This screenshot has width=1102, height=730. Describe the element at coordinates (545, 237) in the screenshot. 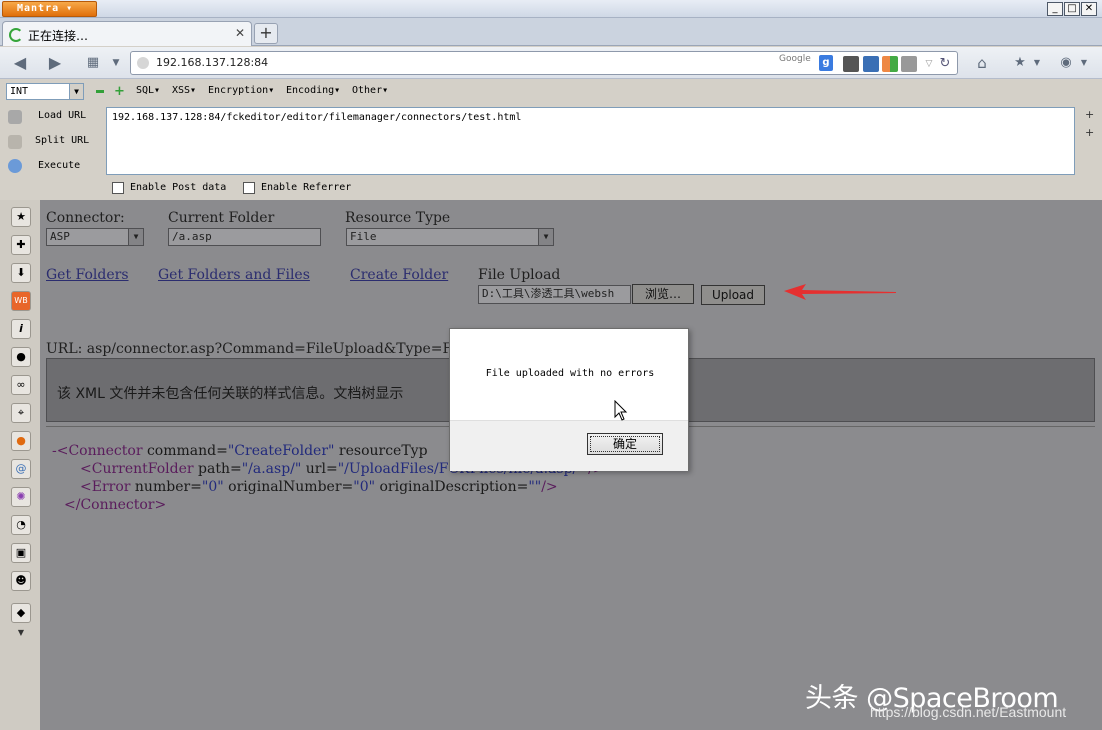

I see `resource-type-arrow-icon: ▼` at that location.